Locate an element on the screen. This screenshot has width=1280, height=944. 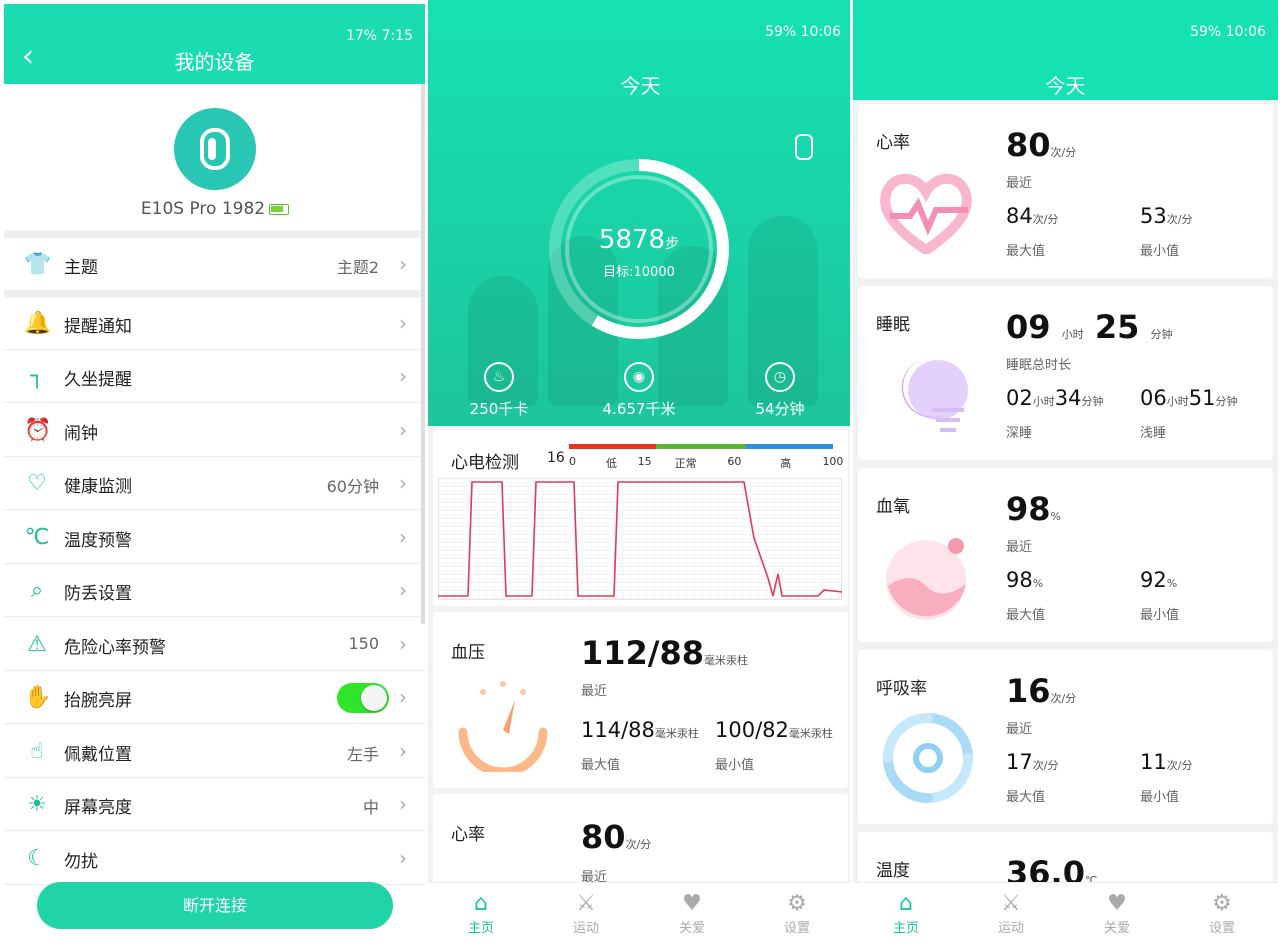
divider is located at coordinates (214, 294).